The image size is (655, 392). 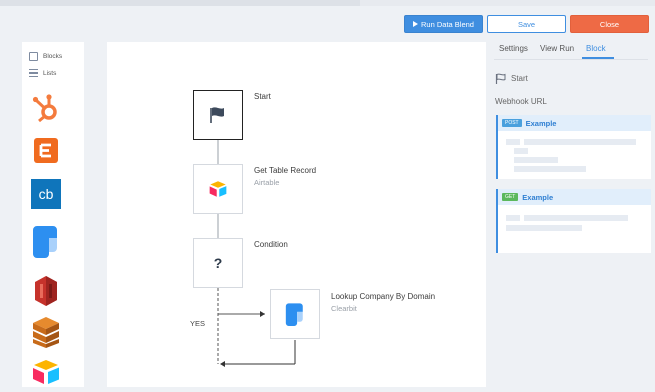 I want to click on flow-node-condition-title: Condition, so click(x=271, y=244).